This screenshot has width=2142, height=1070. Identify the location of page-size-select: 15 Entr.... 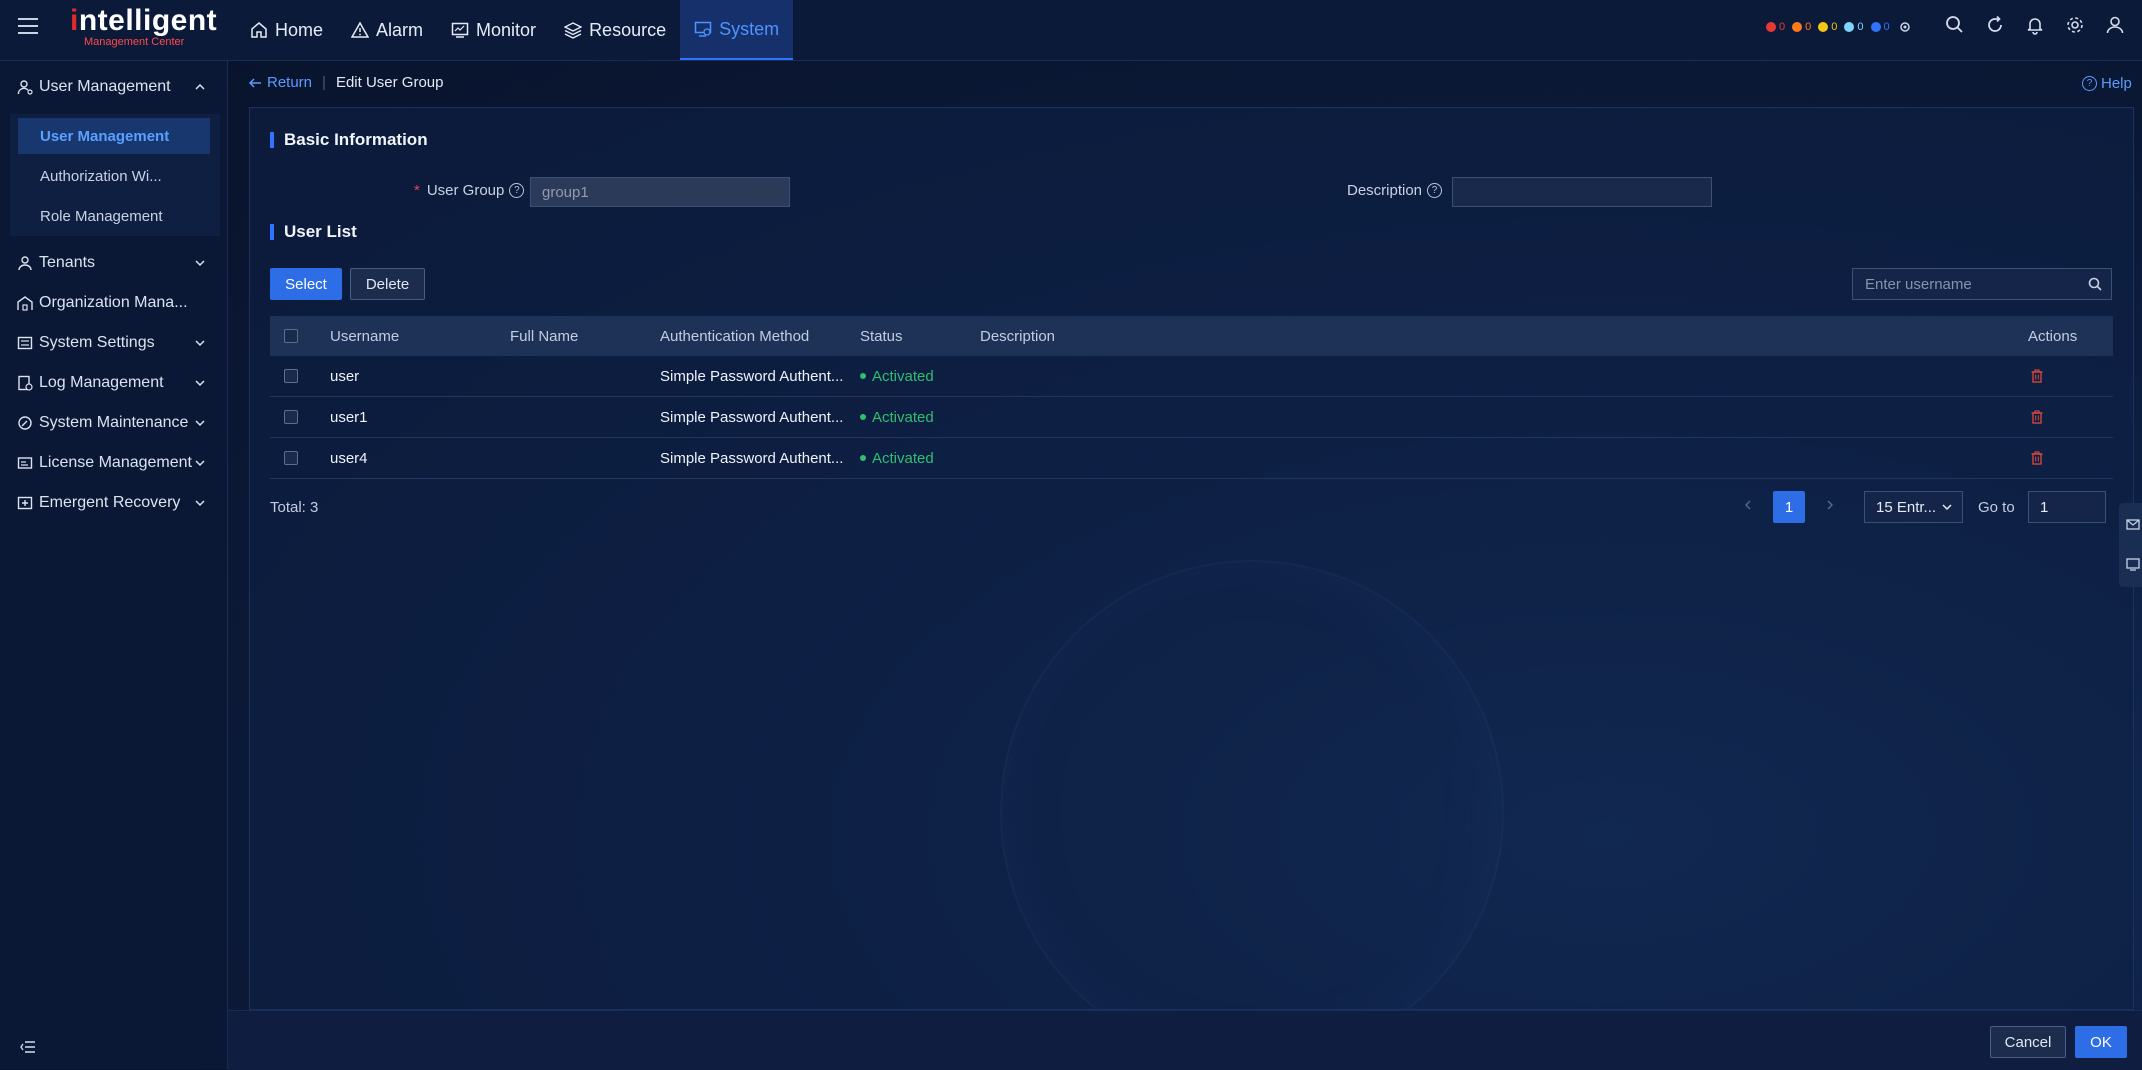
(1913, 507).